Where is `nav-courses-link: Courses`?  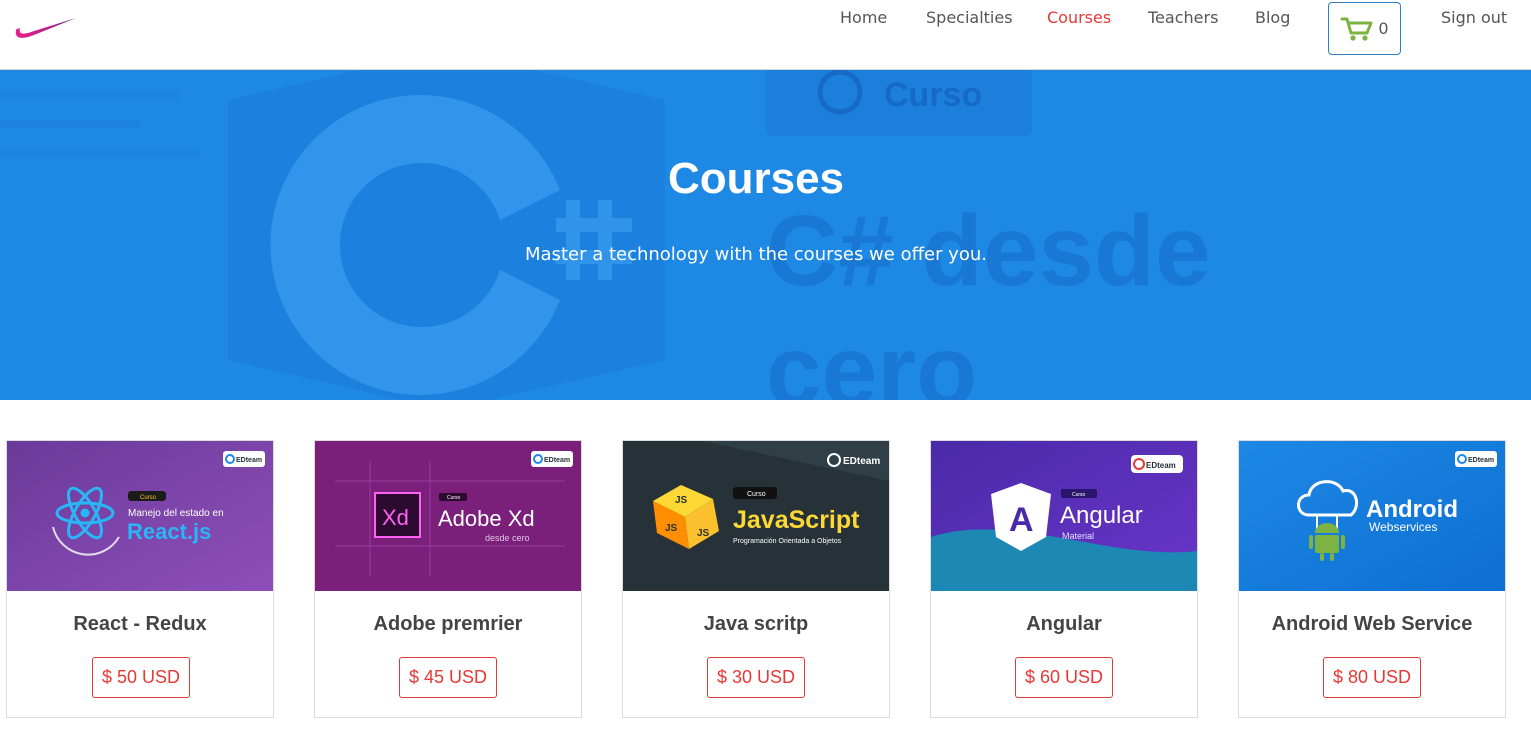 nav-courses-link: Courses is located at coordinates (1079, 17).